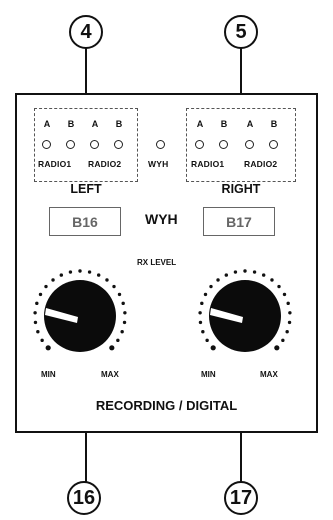 The height and width of the screenshot is (520, 333). Describe the element at coordinates (269, 374) in the screenshot. I see `knob-right-max-label: MAX` at that location.